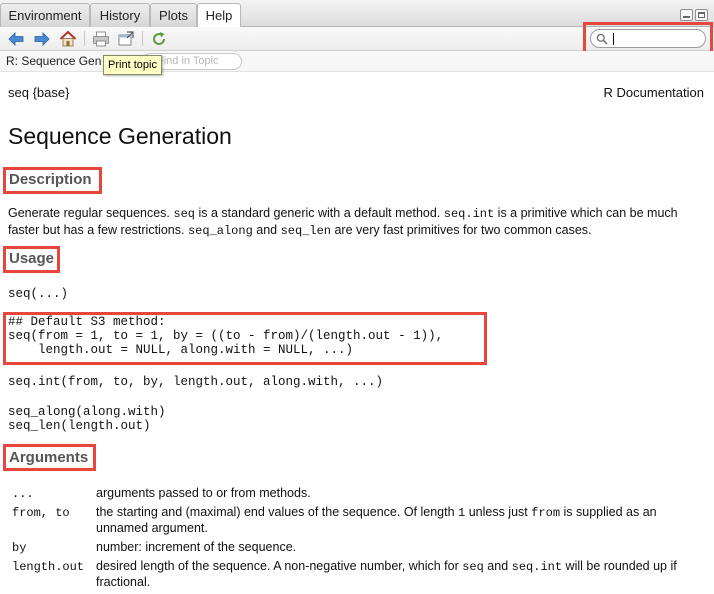 The height and width of the screenshot is (594, 714). I want to click on page-title: Sequence Generation, so click(120, 136).